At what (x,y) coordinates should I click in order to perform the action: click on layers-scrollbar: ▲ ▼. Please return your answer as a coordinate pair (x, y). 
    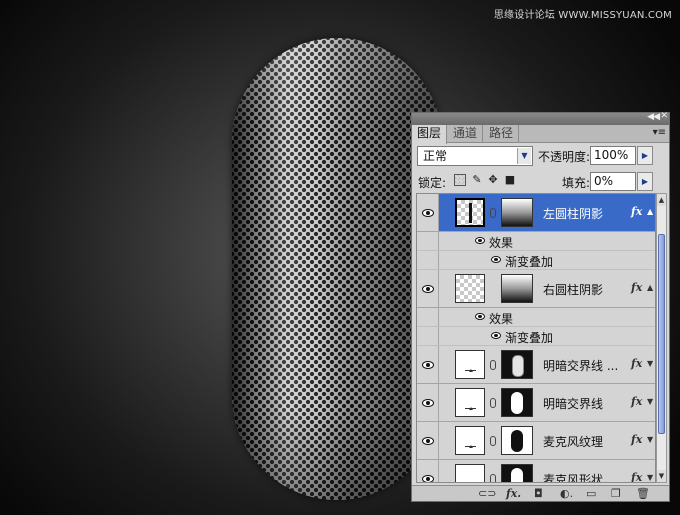
    Looking at the image, I should click on (661, 338).